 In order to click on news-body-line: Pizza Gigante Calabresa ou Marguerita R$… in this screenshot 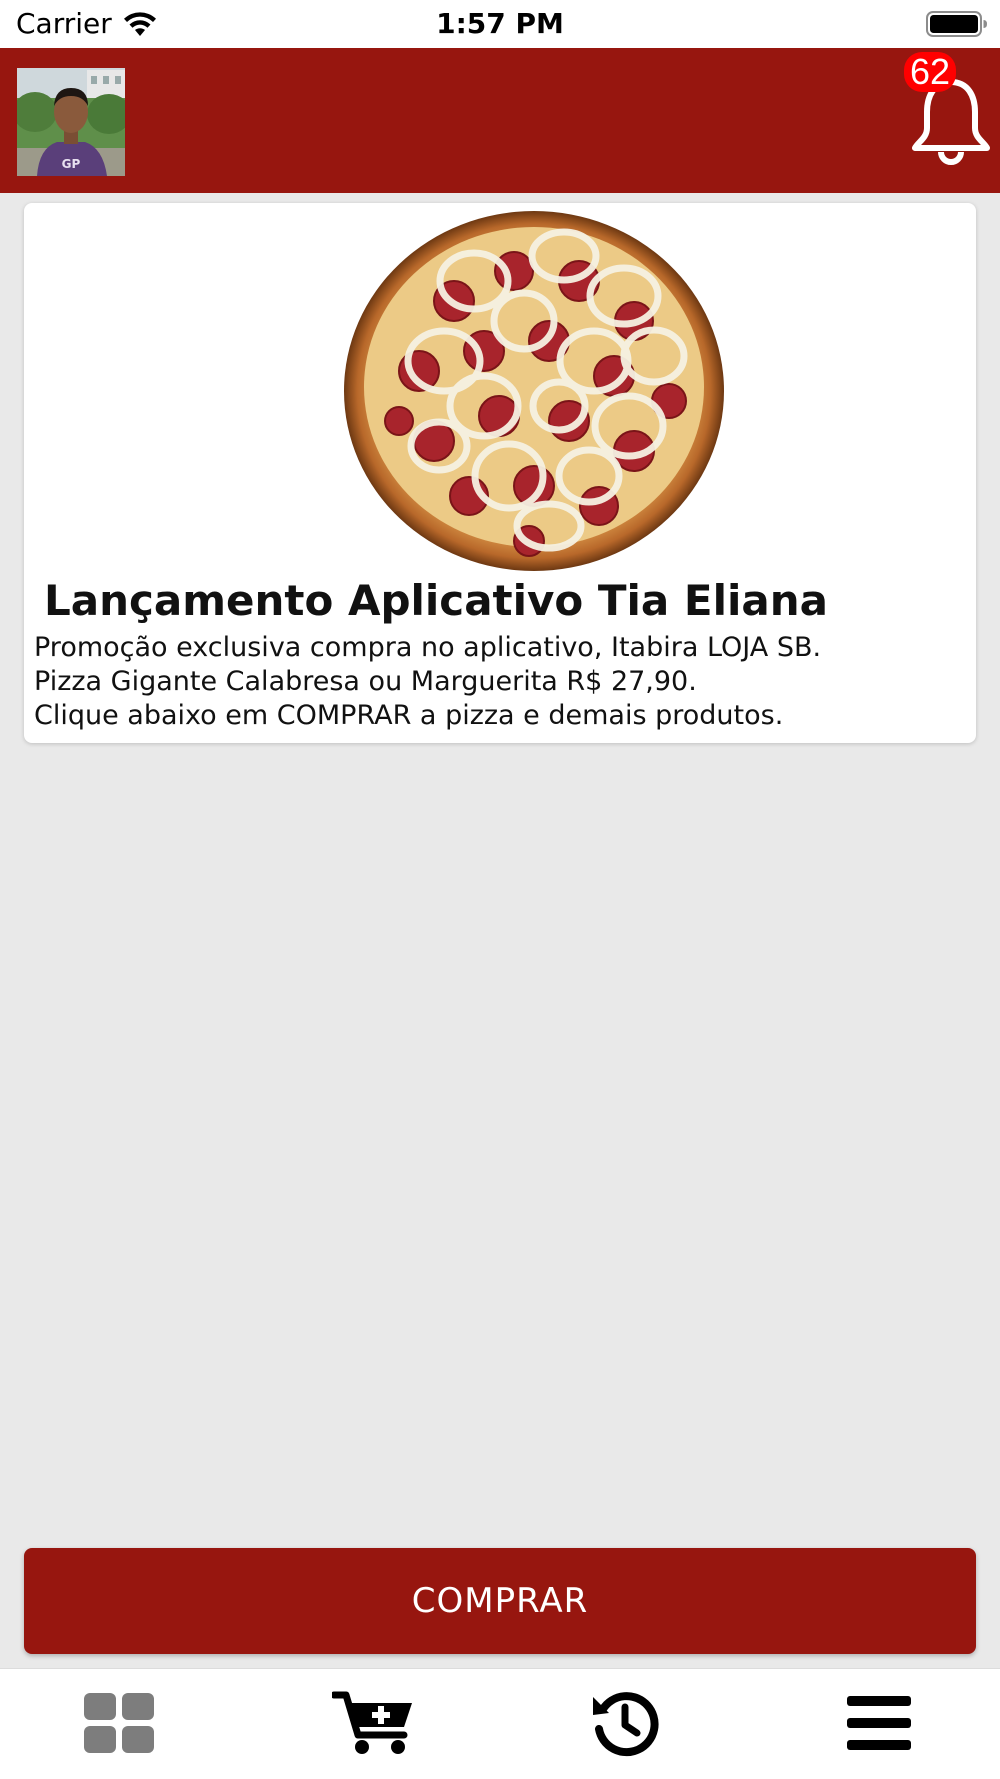, I will do `click(365, 681)`.